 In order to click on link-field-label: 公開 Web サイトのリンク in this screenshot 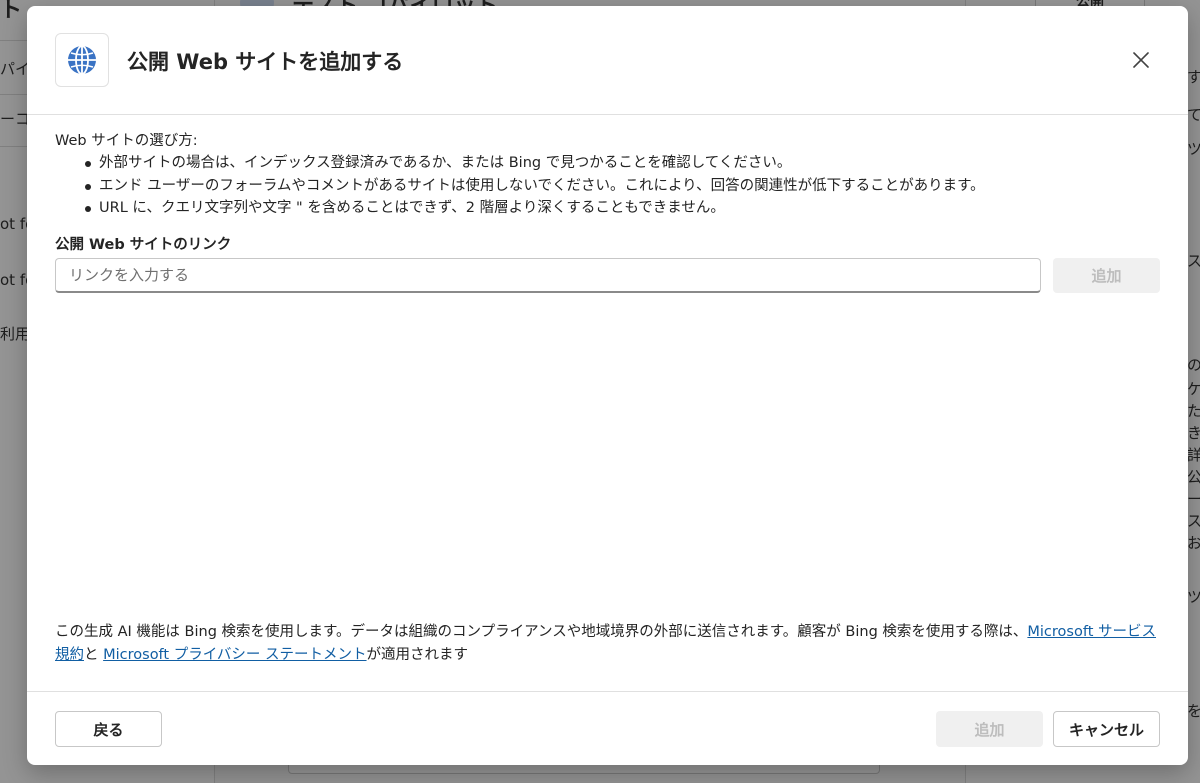, I will do `click(143, 244)`.